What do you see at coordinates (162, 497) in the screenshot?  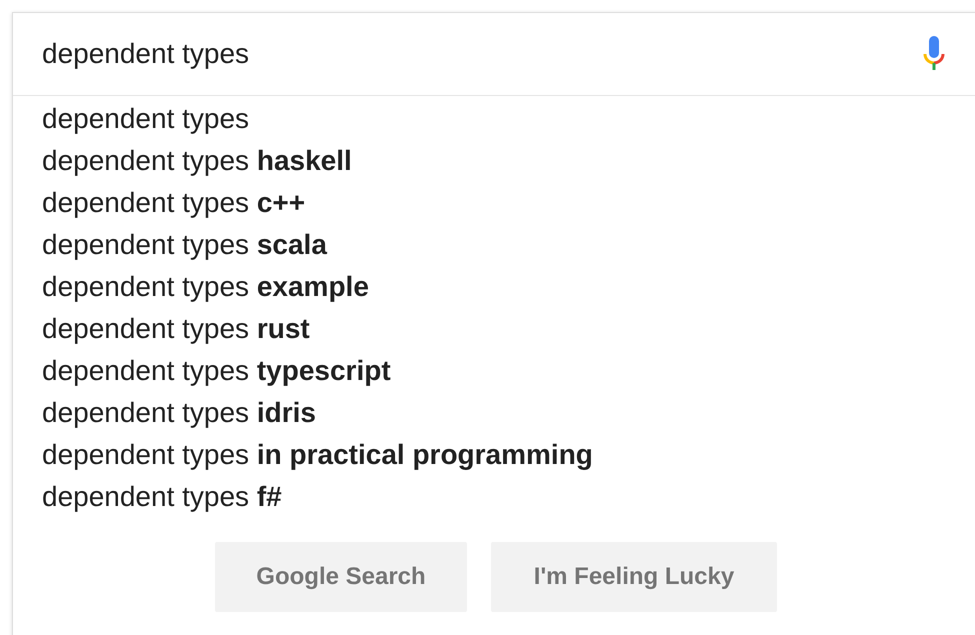 I see `suggestion-item: dependent types f#` at bounding box center [162, 497].